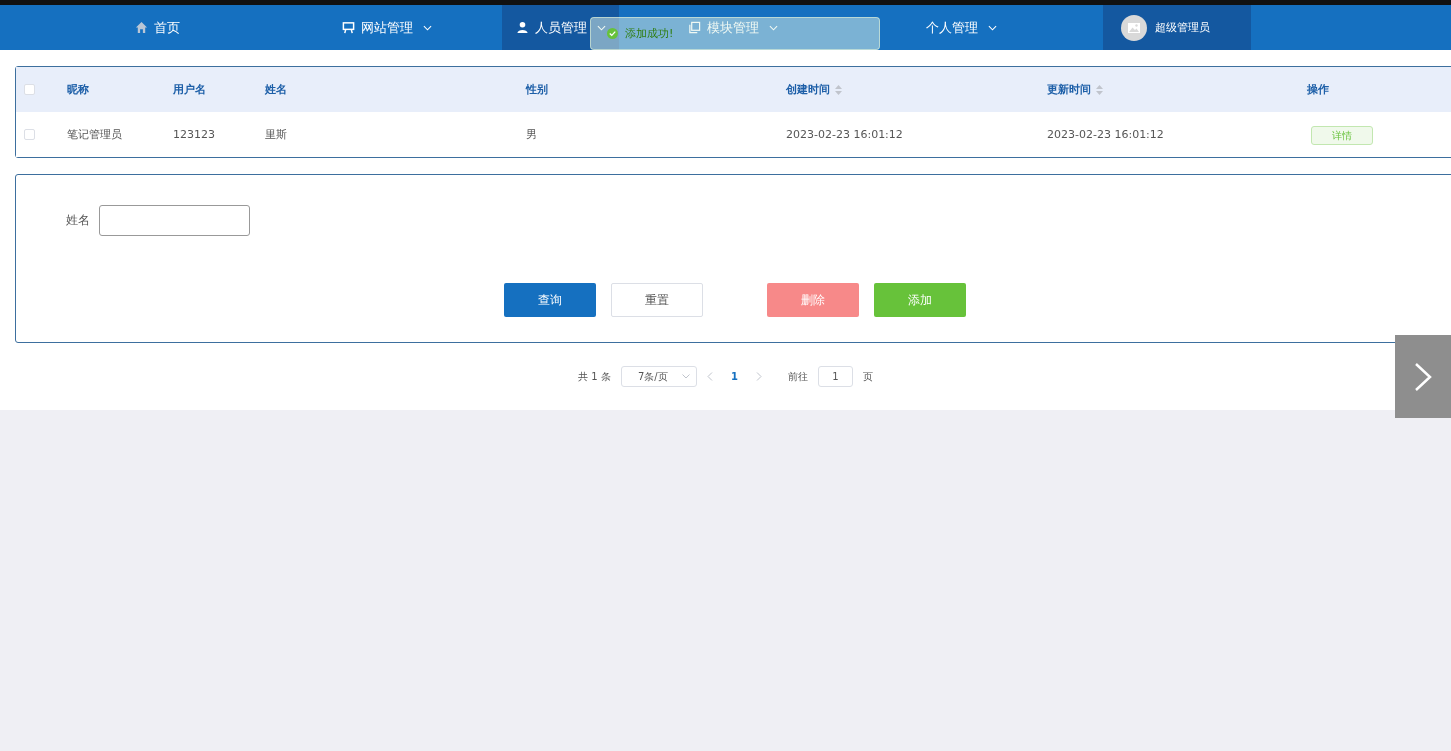 The width and height of the screenshot is (1451, 751). What do you see at coordinates (734, 376) in the screenshot?
I see `page-number: 1` at bounding box center [734, 376].